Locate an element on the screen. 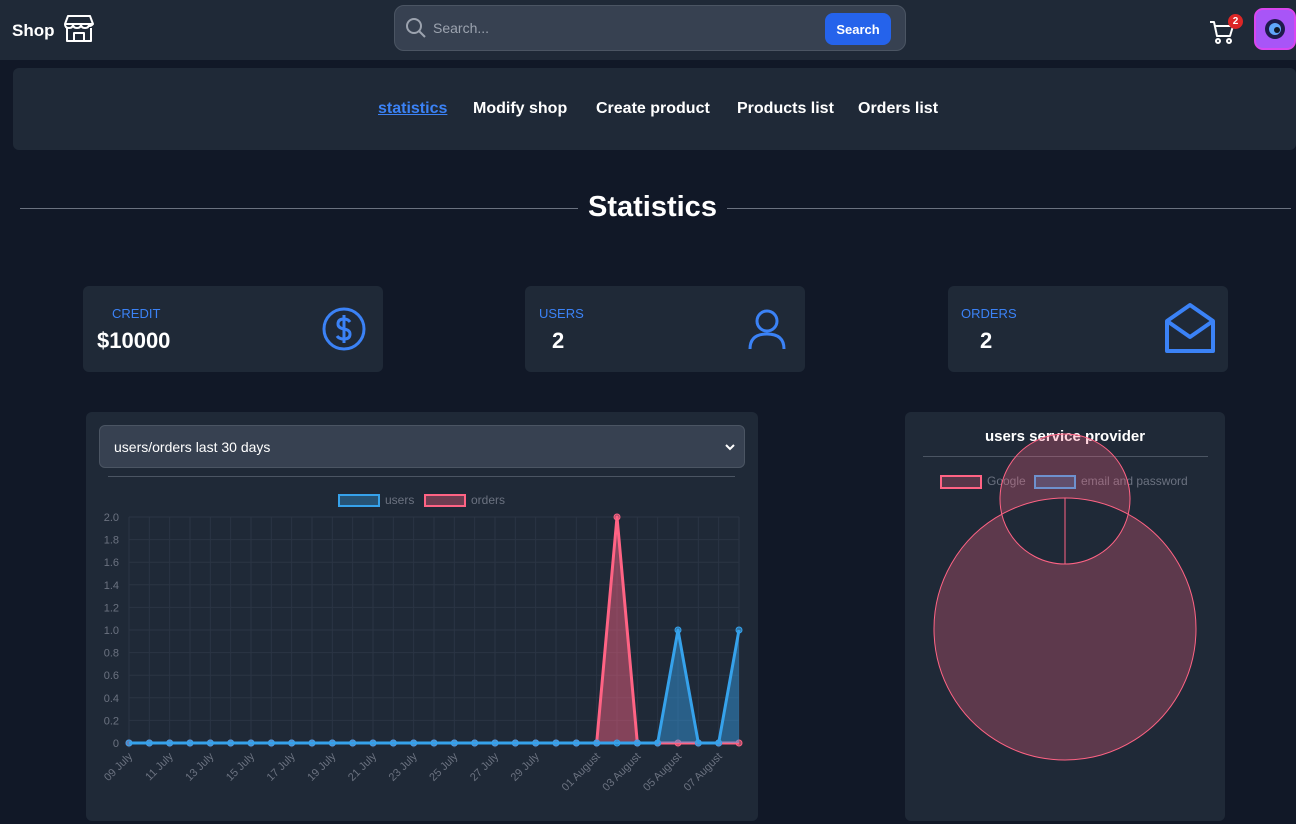 Image resolution: width=1296 pixels, height=824 pixels. search-bar: Search is located at coordinates (650, 28).